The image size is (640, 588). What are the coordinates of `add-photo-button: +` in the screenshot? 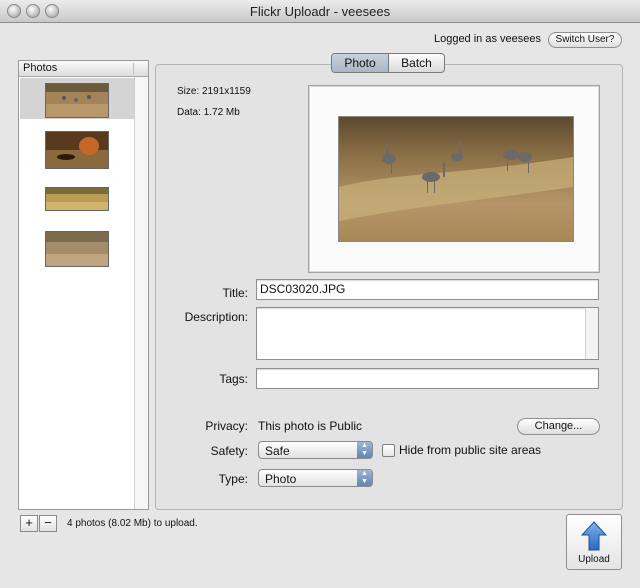 It's located at (29, 523).